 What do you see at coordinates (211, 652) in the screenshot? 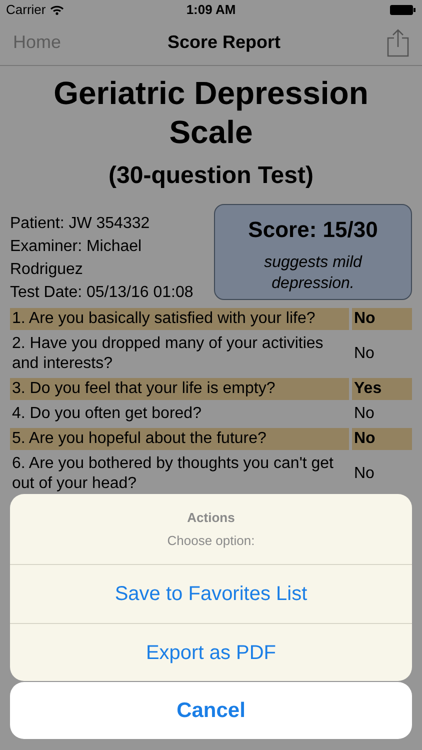
I see `sheet-option: Export as PDF` at bounding box center [211, 652].